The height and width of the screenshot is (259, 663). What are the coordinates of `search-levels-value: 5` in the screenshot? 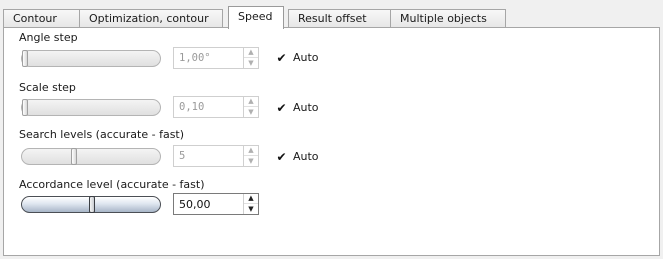 It's located at (182, 156).